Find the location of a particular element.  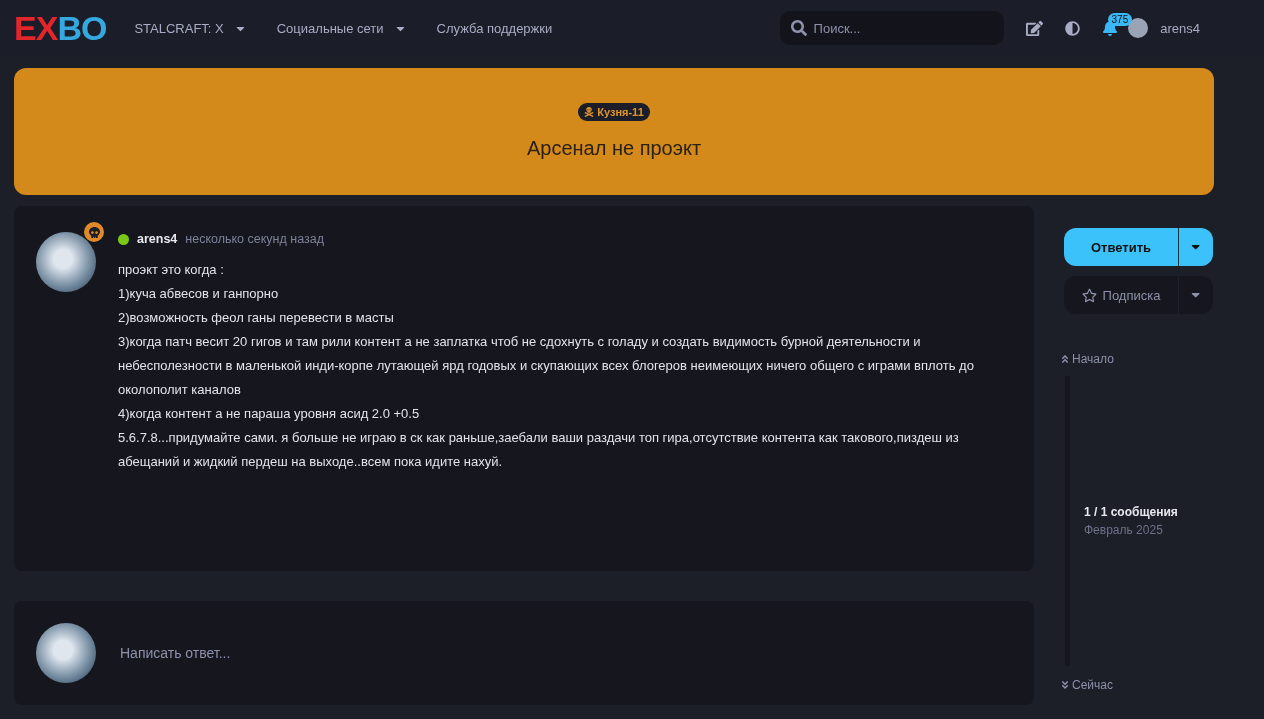

double-up-icon is located at coordinates (1065, 359).